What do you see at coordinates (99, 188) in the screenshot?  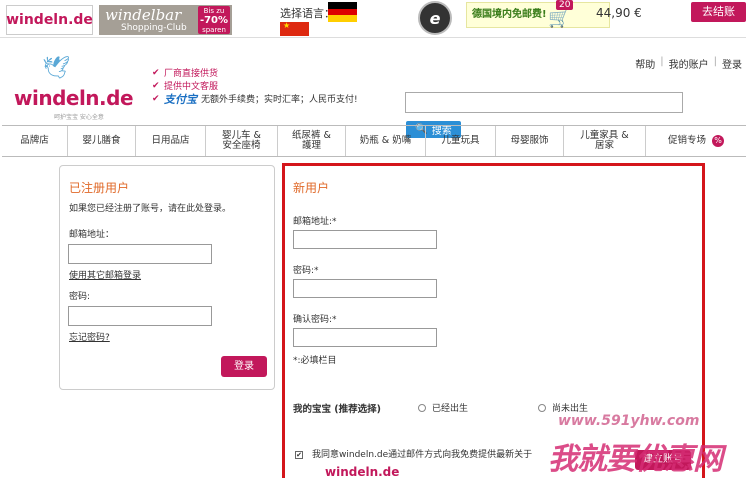 I see `login-title: 已注册用户` at bounding box center [99, 188].